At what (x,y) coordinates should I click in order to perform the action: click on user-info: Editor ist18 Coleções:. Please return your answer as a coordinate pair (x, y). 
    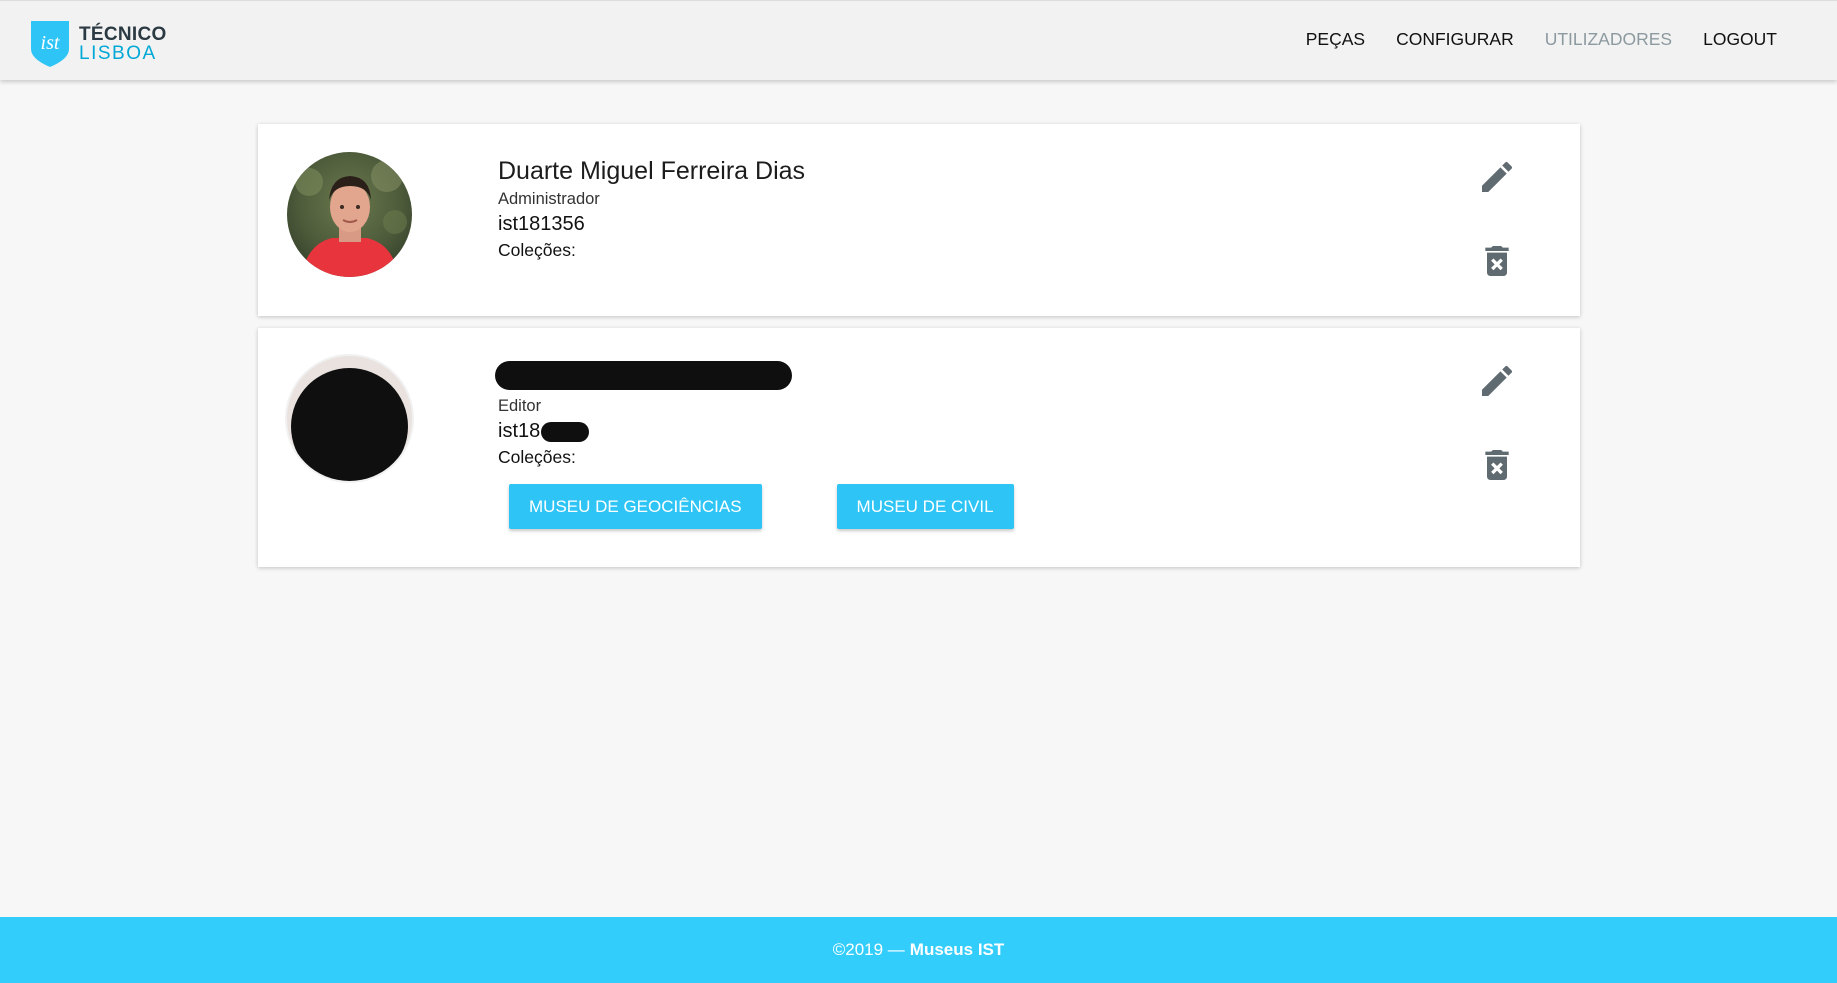
    Looking at the image, I should click on (643, 413).